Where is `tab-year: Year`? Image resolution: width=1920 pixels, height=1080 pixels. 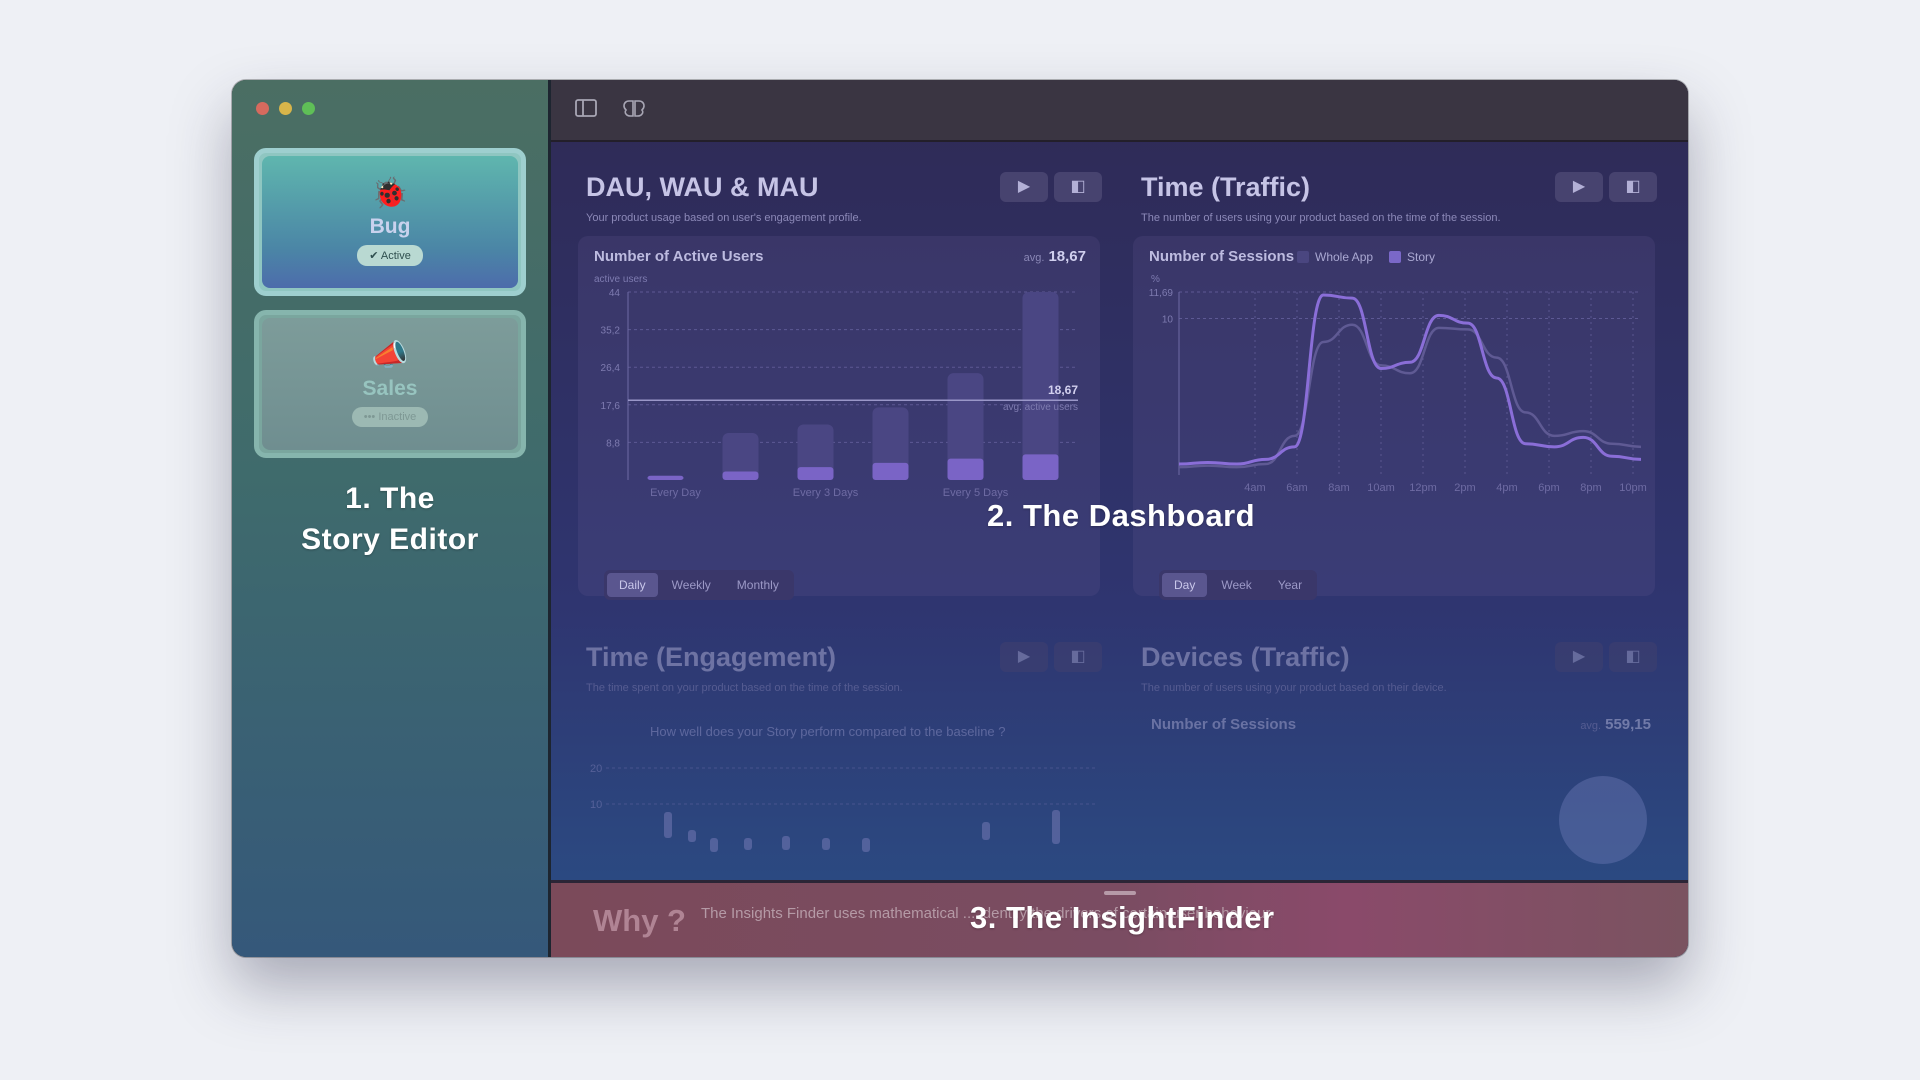
tab-year: Year is located at coordinates (1290, 585).